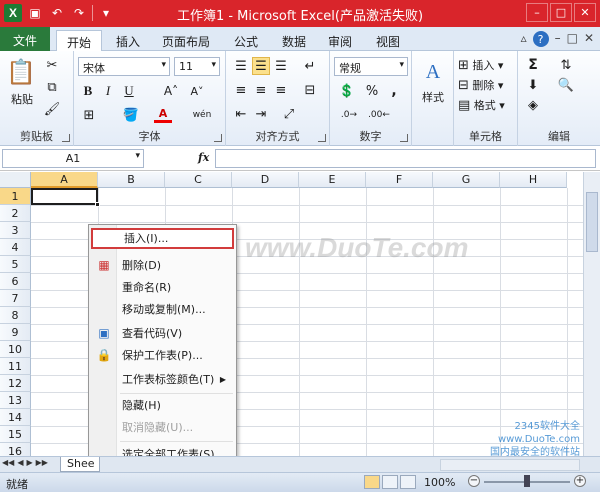 This screenshot has width=600, height=492. I want to click on row-header: 9, so click(15, 332).